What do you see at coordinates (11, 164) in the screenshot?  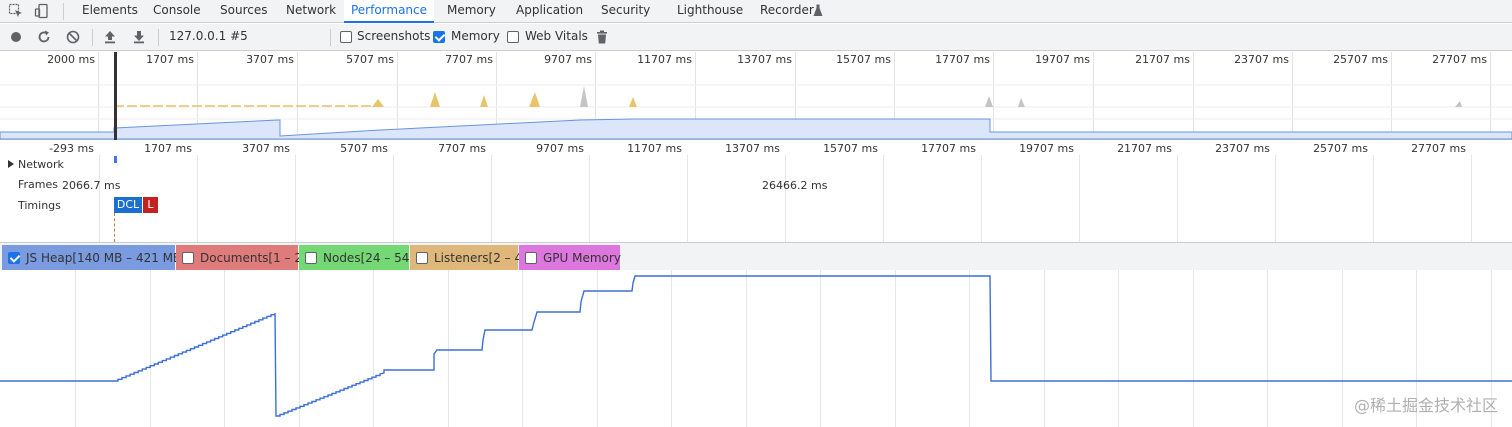 I see `expand-triangle-icon` at bounding box center [11, 164].